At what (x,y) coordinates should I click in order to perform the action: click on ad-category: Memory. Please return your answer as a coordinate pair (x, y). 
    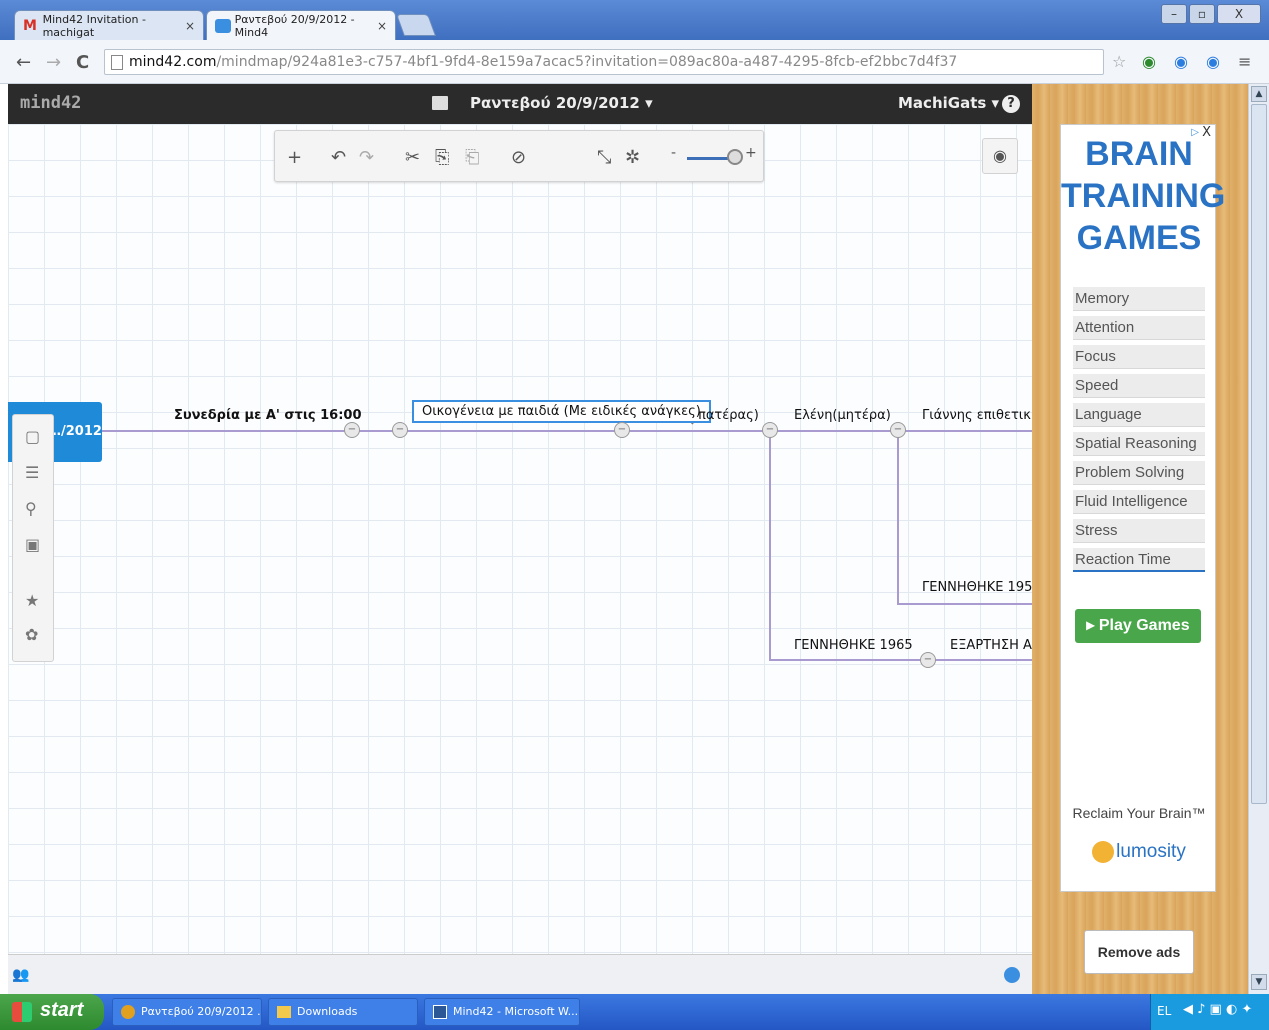
    Looking at the image, I should click on (1139, 299).